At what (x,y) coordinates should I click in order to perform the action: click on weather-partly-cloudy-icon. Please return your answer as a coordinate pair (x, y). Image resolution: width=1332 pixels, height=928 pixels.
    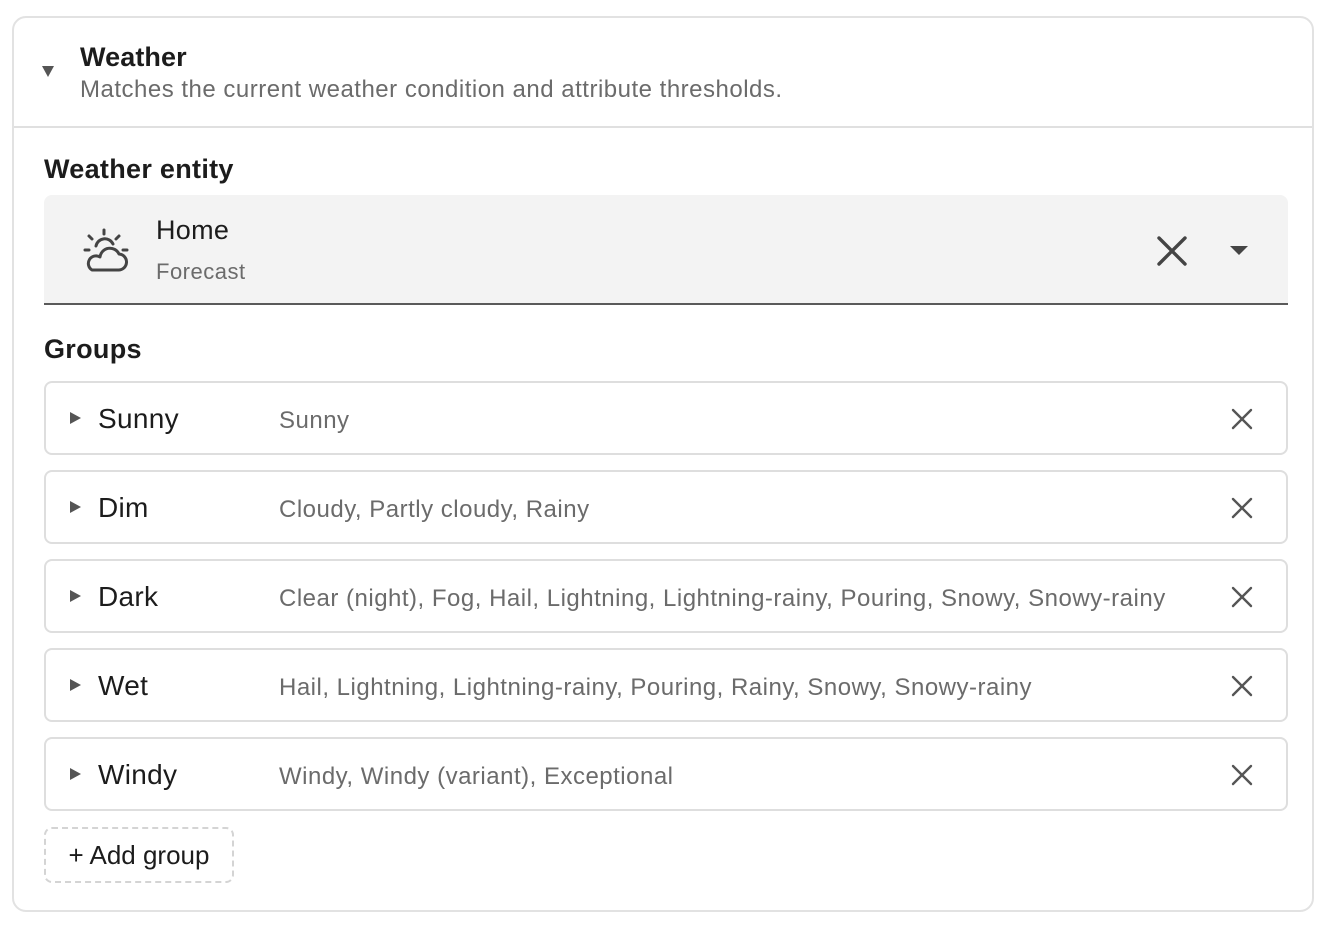
    Looking at the image, I should click on (106, 250).